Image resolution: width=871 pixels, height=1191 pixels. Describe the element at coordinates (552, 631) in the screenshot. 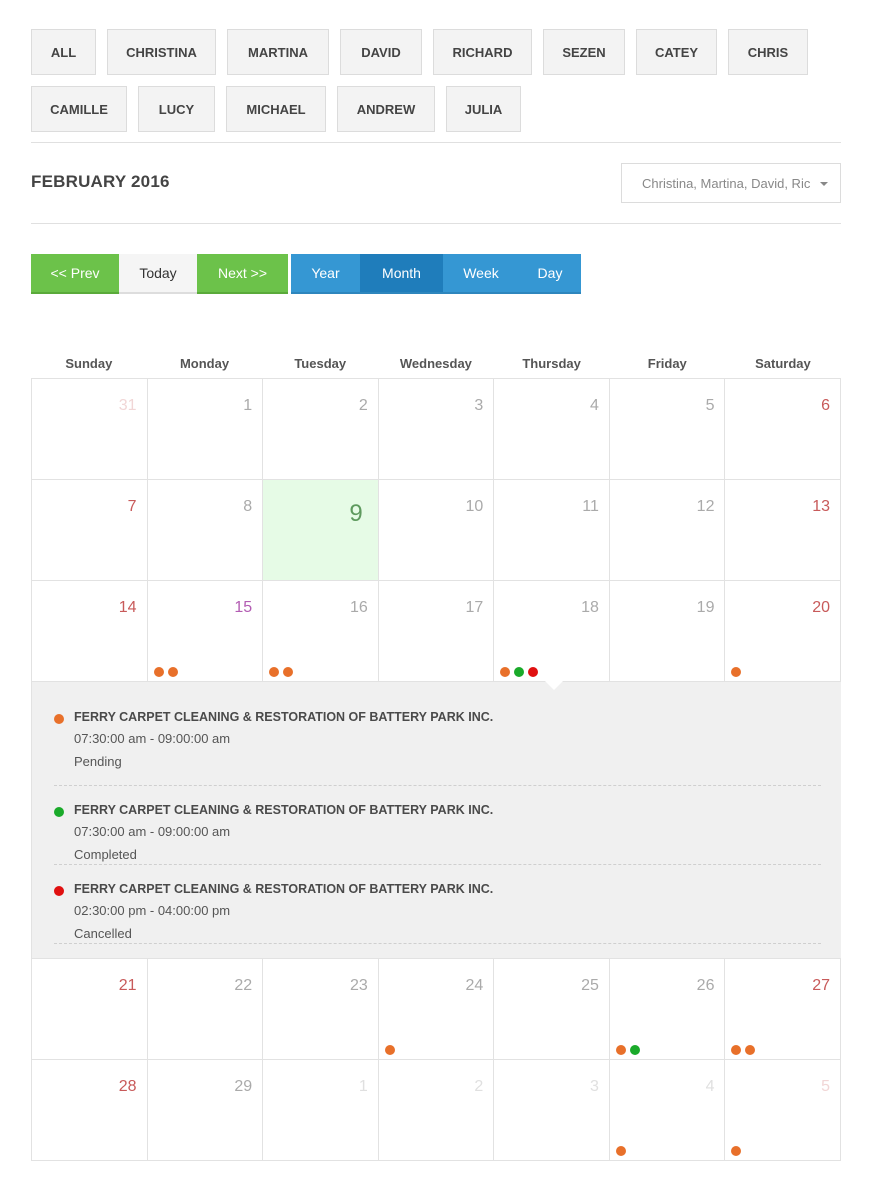

I see `day-cell: 18` at that location.